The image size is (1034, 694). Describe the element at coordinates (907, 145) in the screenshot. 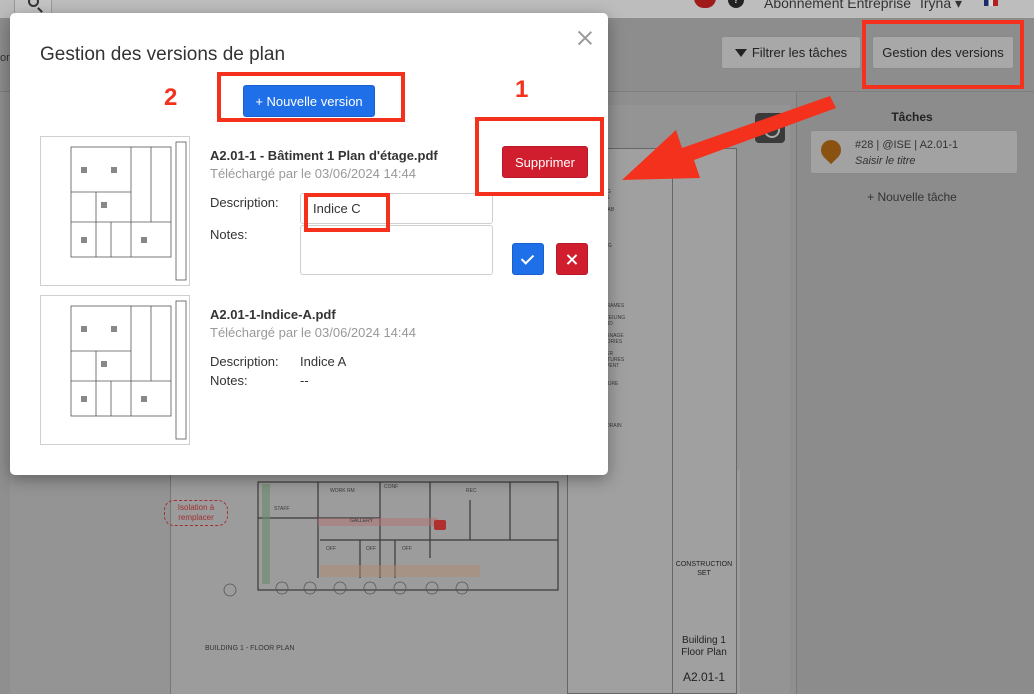

I see `task-meta: #28 | @ISE | A2.01-1` at that location.